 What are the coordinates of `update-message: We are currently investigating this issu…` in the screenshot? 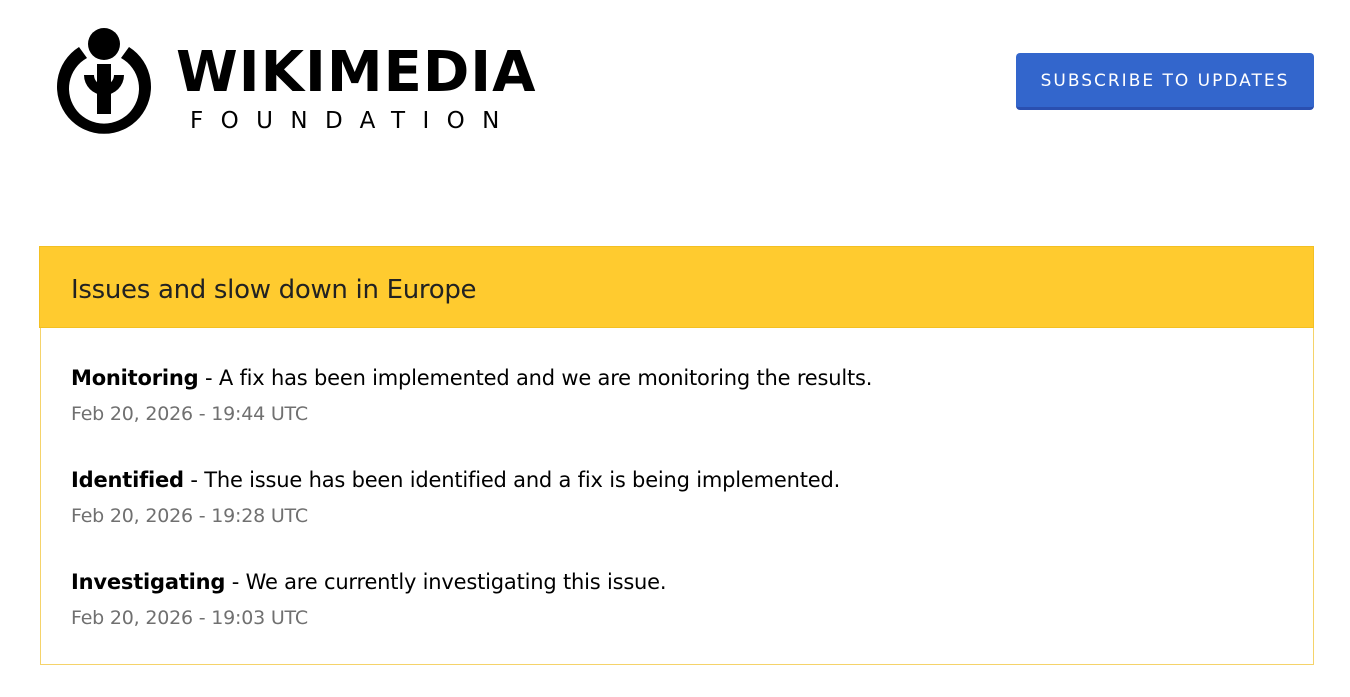 It's located at (456, 582).